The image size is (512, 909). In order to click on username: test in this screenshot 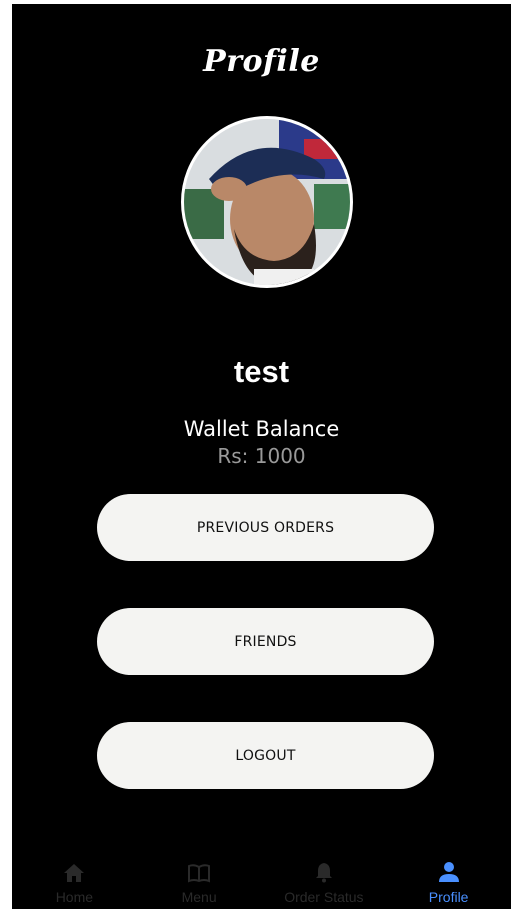, I will do `click(261, 371)`.